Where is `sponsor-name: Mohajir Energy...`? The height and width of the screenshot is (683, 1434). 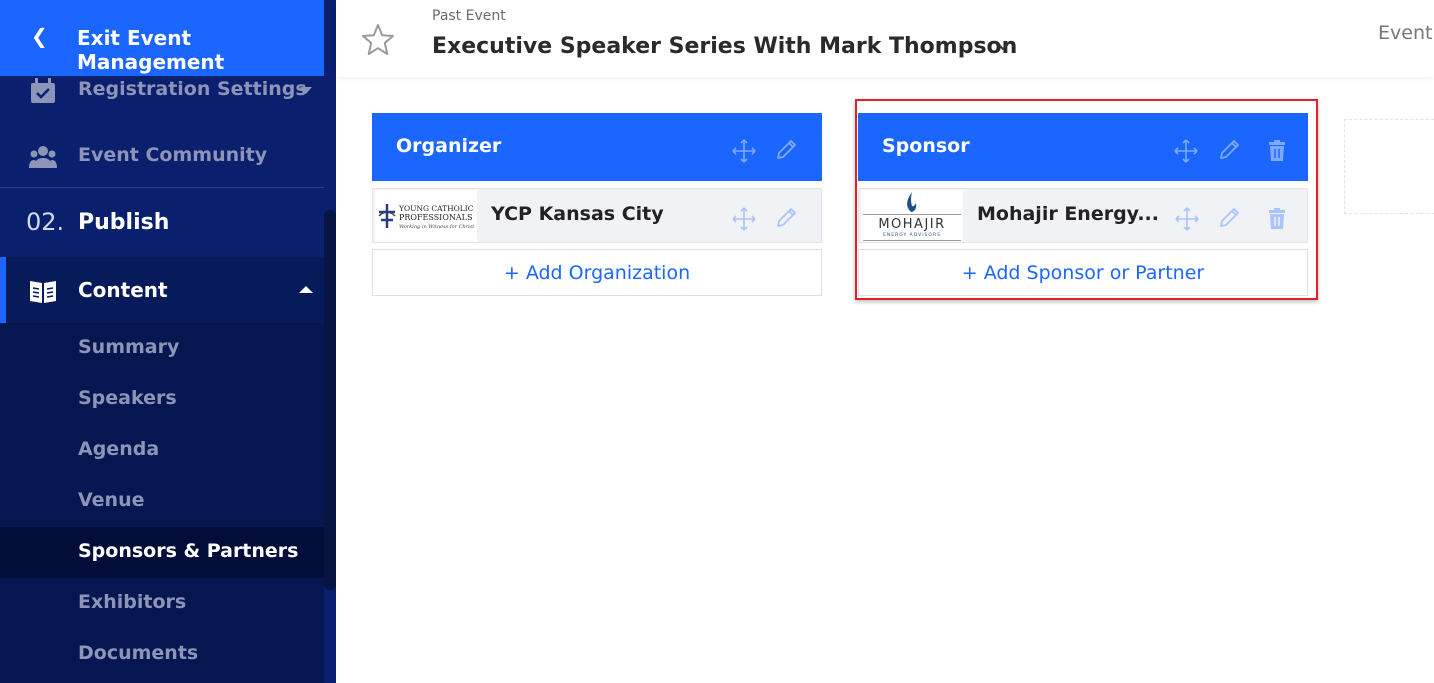
sponsor-name: Mohajir Energy... is located at coordinates (1068, 214).